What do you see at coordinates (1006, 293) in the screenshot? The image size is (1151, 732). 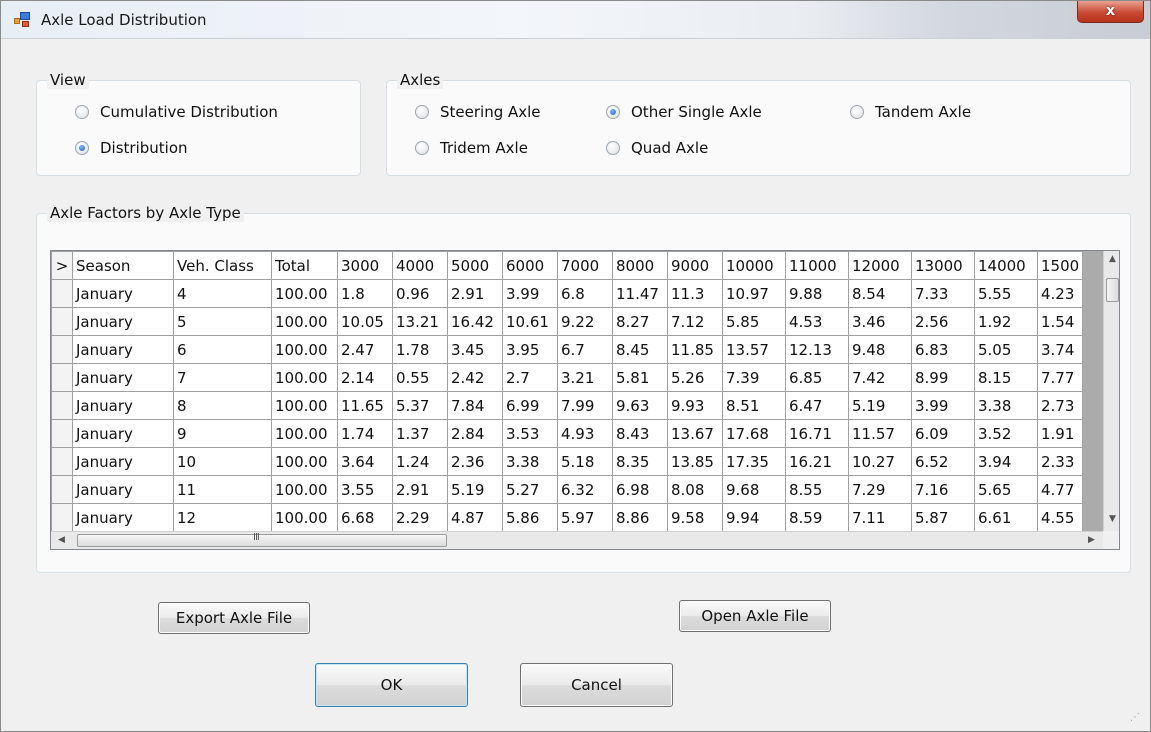 I see `table-cell: 5.55` at bounding box center [1006, 293].